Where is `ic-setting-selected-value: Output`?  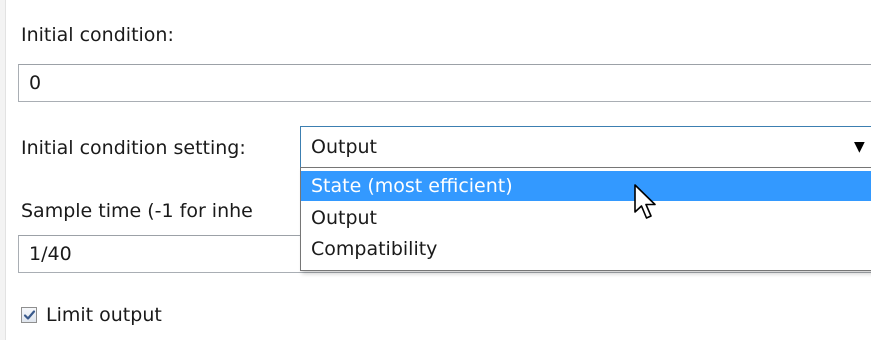
ic-setting-selected-value: Output is located at coordinates (344, 147).